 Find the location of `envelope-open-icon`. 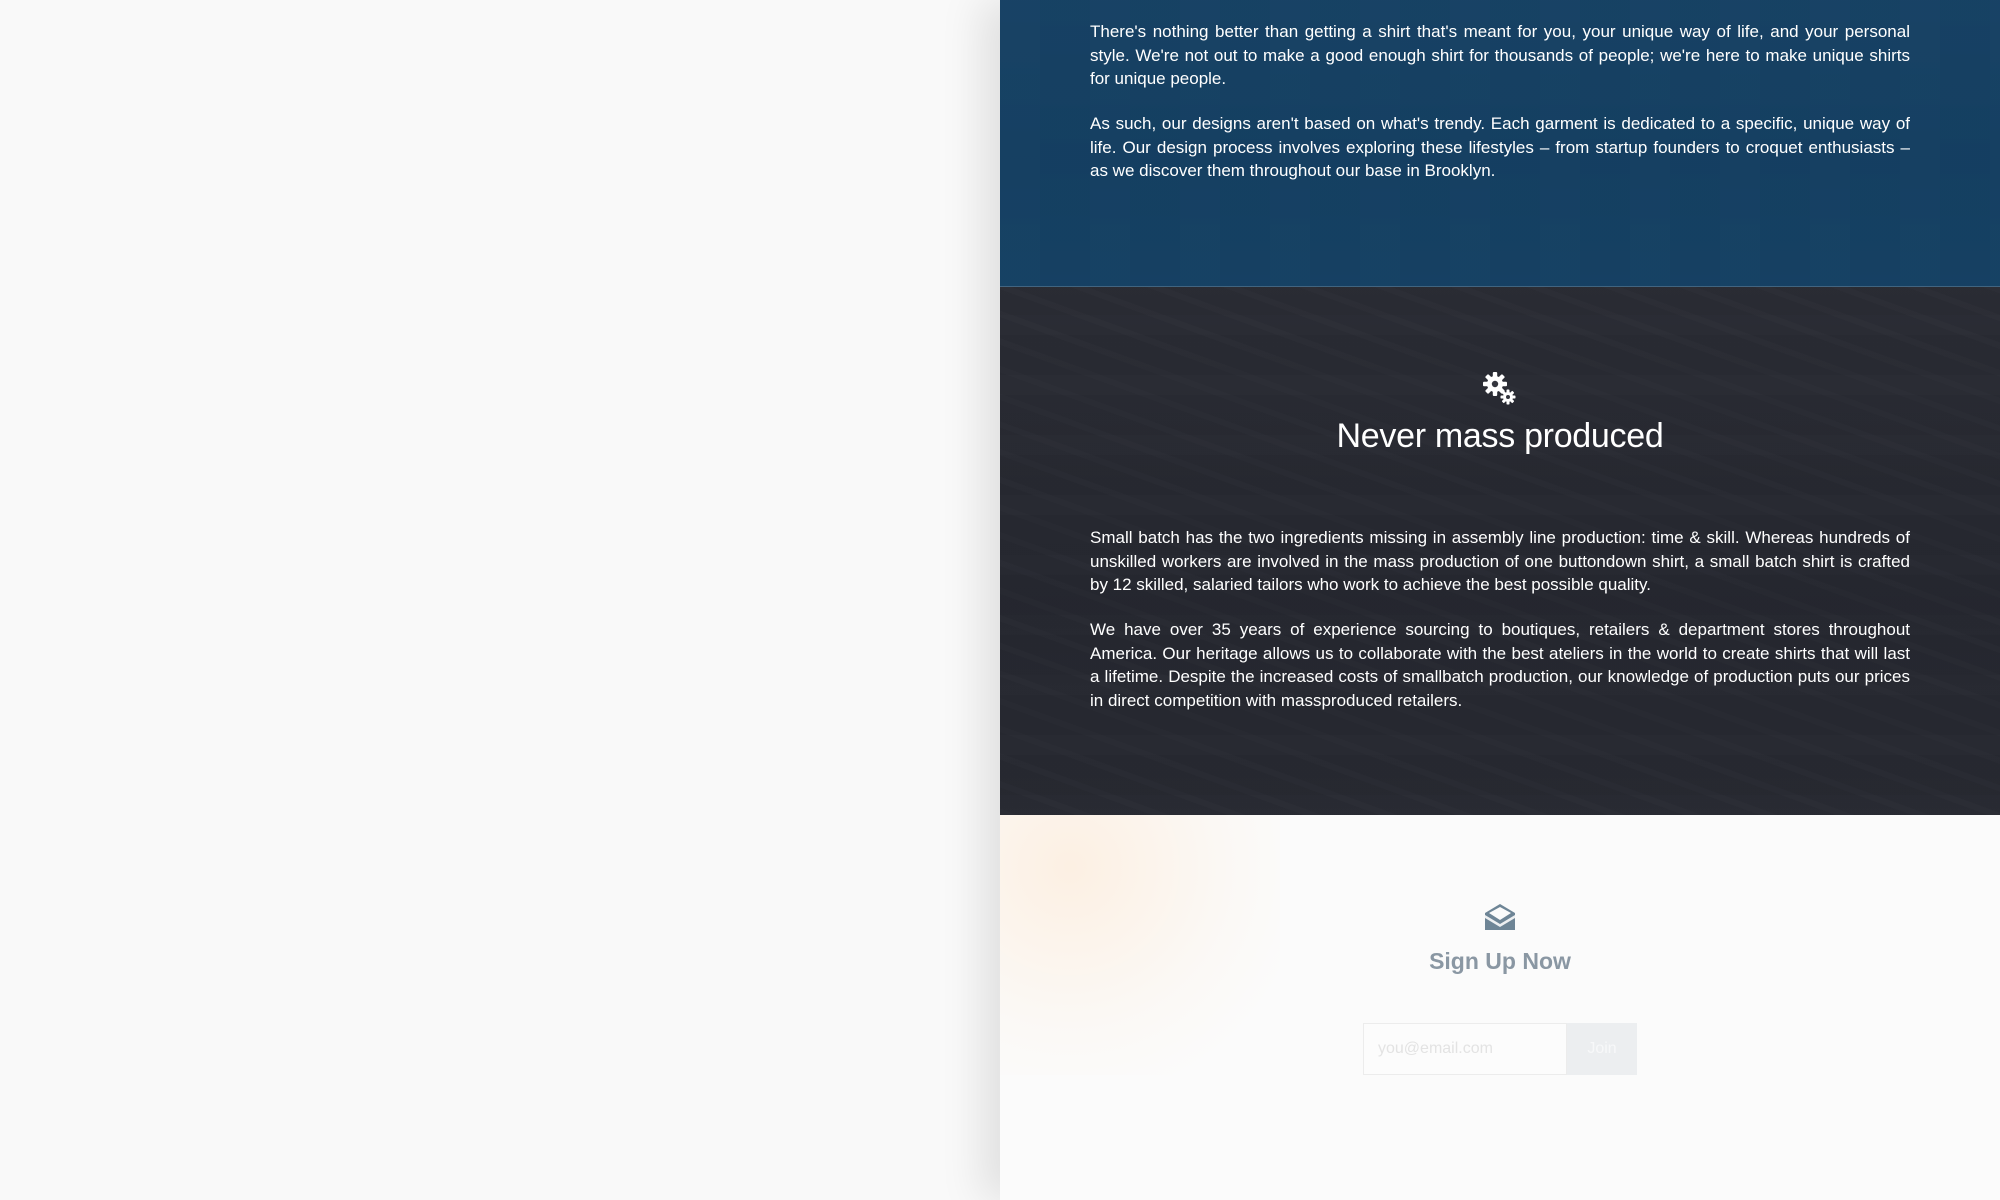

envelope-open-icon is located at coordinates (1500, 917).